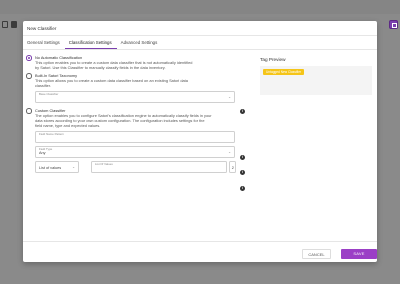 The width and height of the screenshot is (400, 284). Describe the element at coordinates (5, 24) in the screenshot. I see `copy-icon` at that location.